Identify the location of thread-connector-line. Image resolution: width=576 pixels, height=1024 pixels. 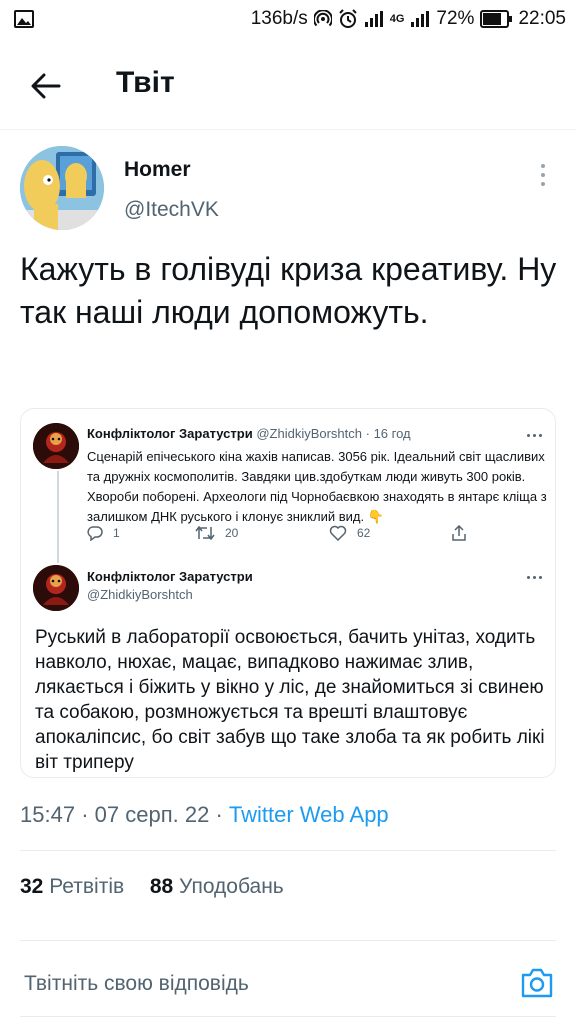
(58, 517).